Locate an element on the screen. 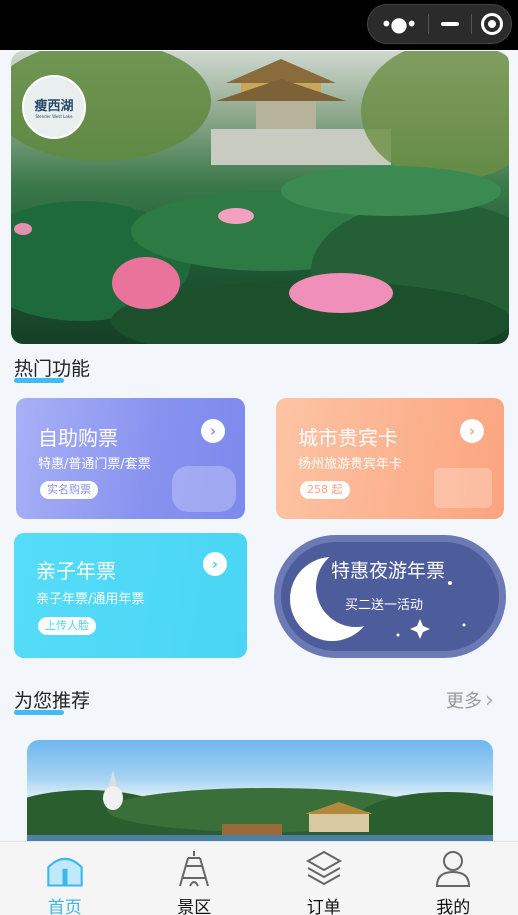  status-bar: •●• is located at coordinates (259, 25).